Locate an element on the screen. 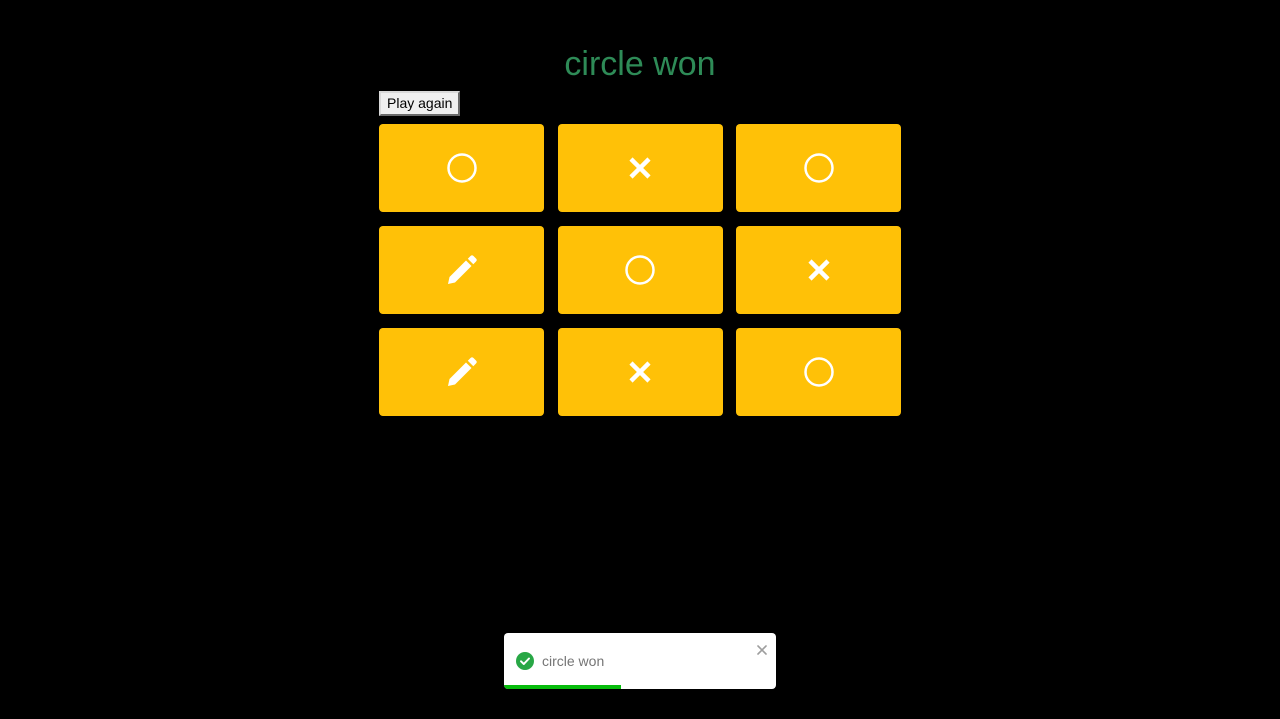 The image size is (1280, 719). toast-progress-track is located at coordinates (640, 687).